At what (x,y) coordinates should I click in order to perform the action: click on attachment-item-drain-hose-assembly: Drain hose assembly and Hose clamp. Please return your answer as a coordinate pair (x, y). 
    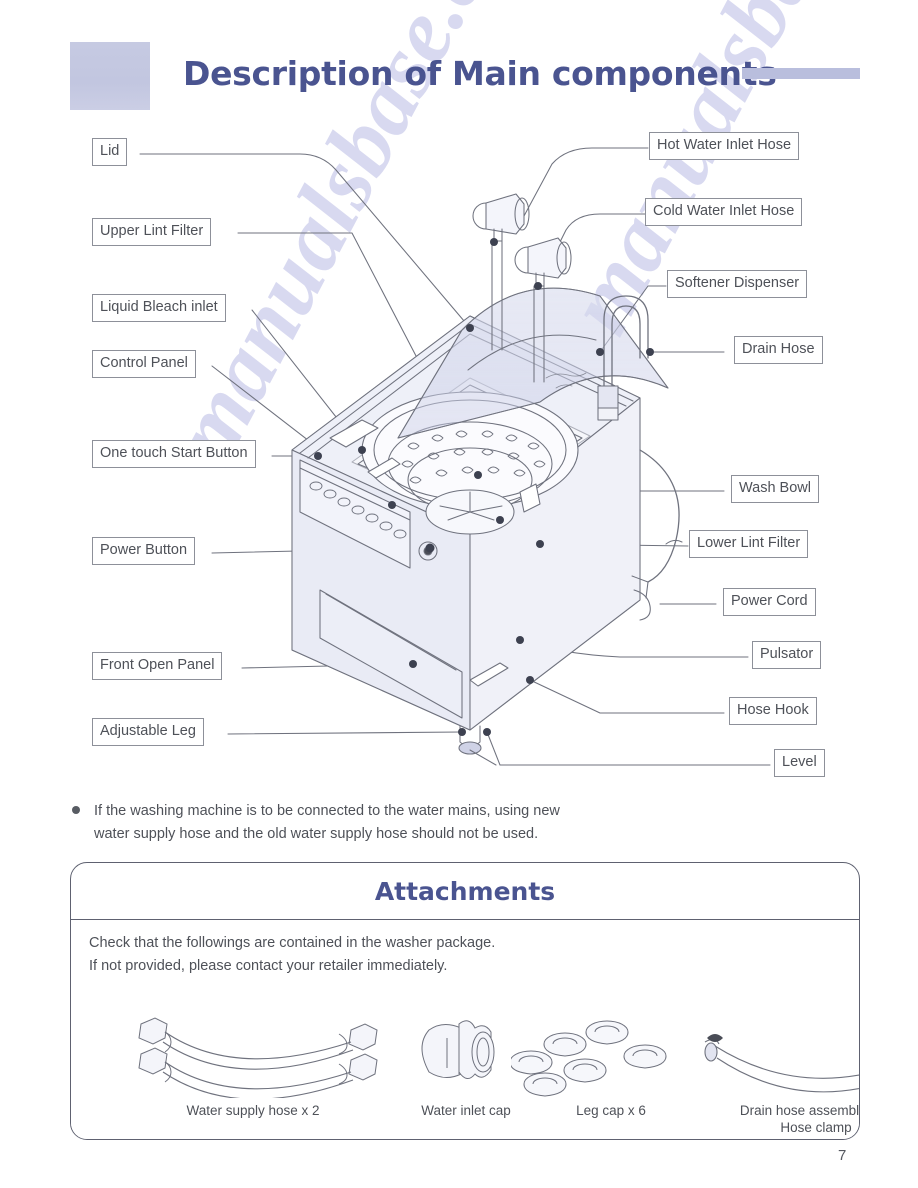
    Looking at the image, I should click on (775, 1072).